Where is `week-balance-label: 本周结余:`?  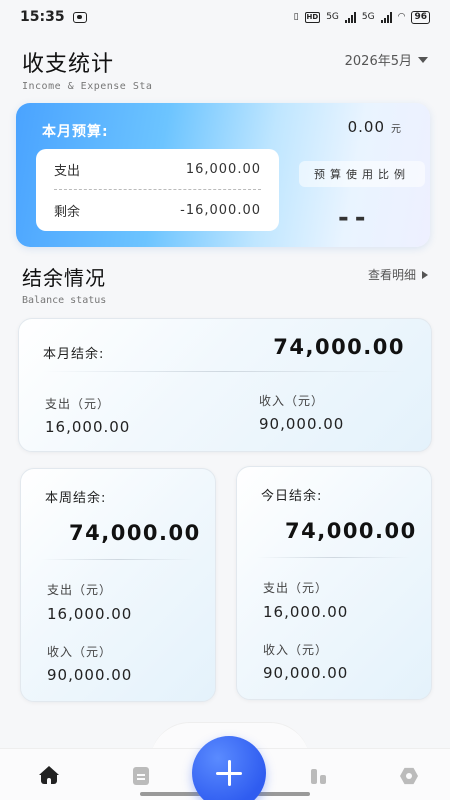
week-balance-label: 本周结余: is located at coordinates (76, 498).